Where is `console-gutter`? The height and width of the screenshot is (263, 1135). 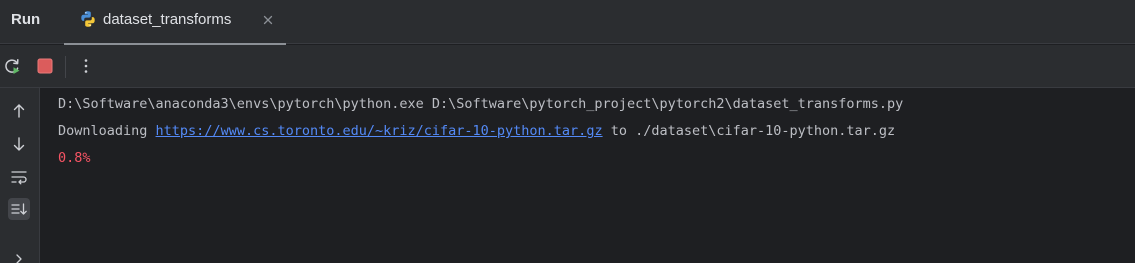
console-gutter is located at coordinates (20, 175).